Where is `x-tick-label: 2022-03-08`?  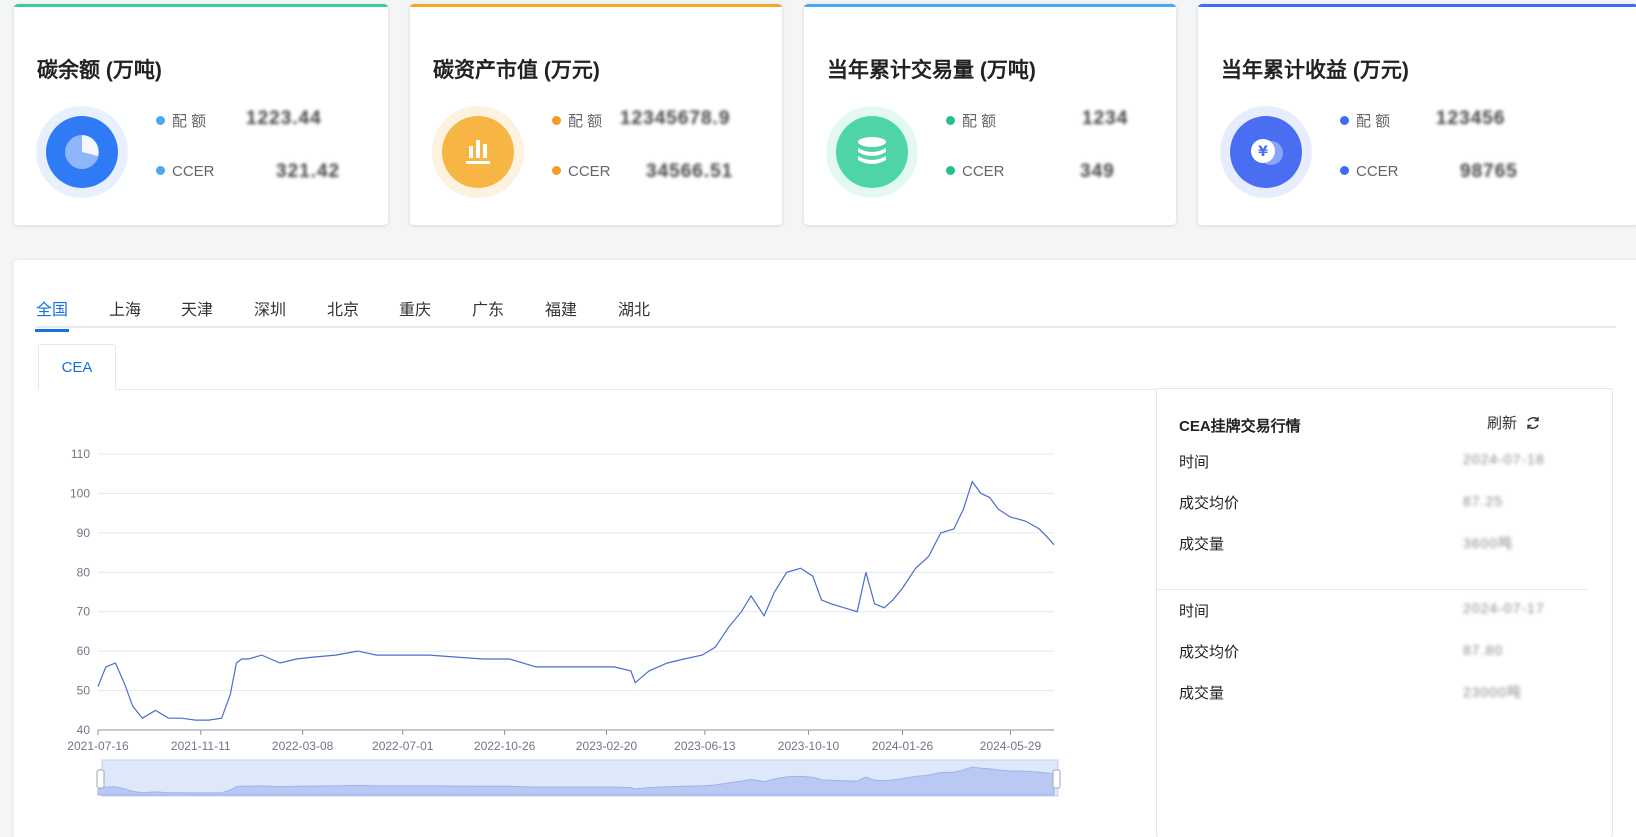
x-tick-label: 2022-03-08 is located at coordinates (303, 746).